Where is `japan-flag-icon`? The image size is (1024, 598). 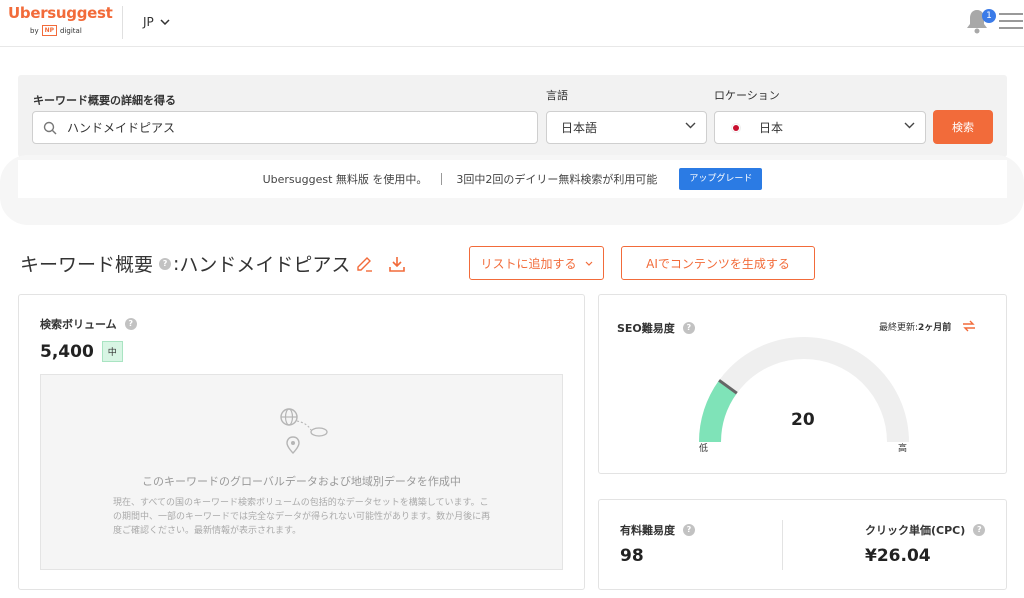
japan-flag-icon is located at coordinates (736, 127).